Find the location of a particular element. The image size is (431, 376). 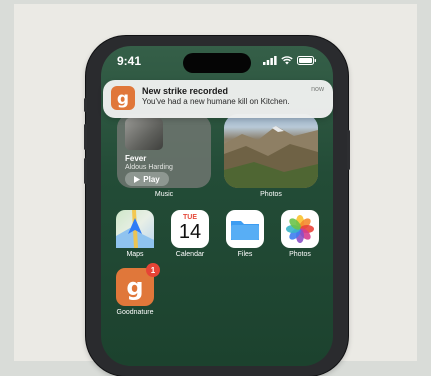

notification-time: now is located at coordinates (317, 89).